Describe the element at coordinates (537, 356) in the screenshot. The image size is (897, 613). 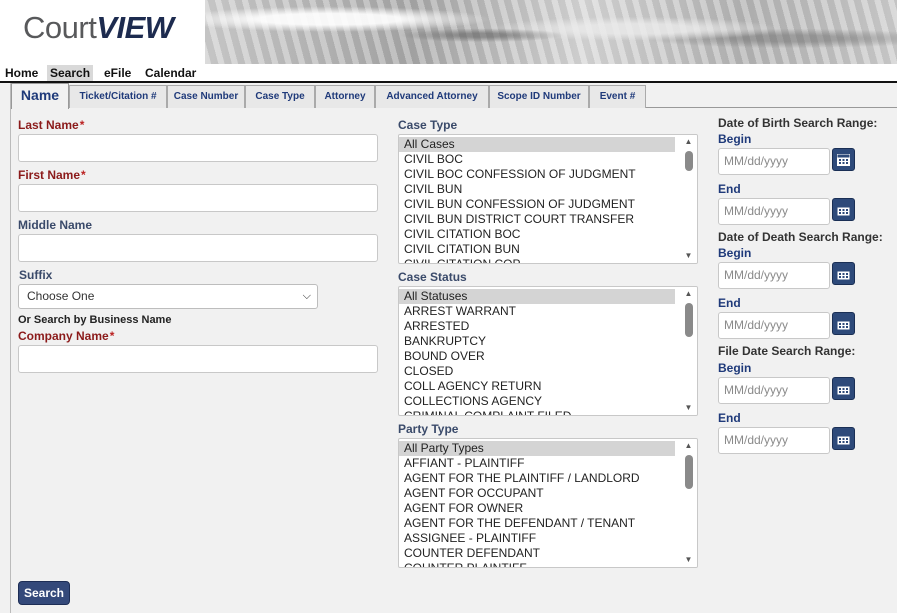
I see `case-status-option: BOUND OVER` at that location.